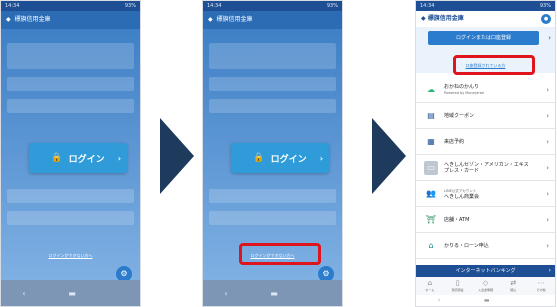  Describe the element at coordinates (431, 193) in the screenshot. I see `people-icon: 👥` at that location.